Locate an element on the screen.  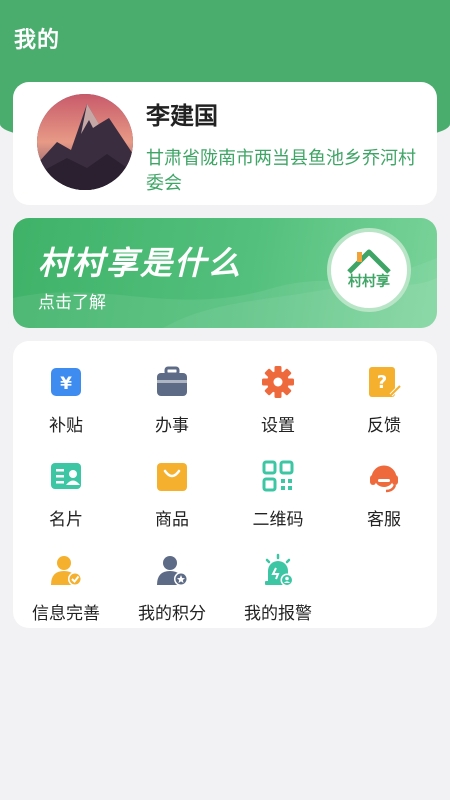
menu-item-briefcase: 办事 is located at coordinates (172, 391).